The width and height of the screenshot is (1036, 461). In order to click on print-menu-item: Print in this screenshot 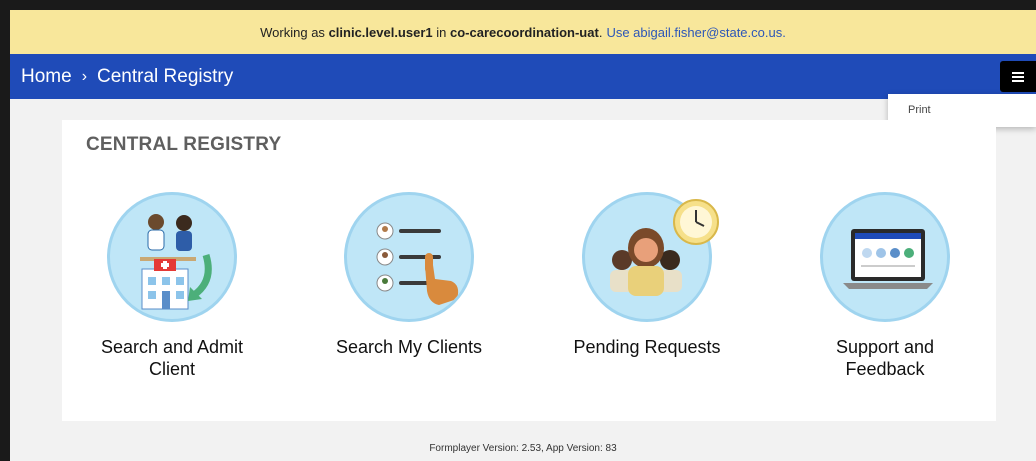, I will do `click(919, 110)`.